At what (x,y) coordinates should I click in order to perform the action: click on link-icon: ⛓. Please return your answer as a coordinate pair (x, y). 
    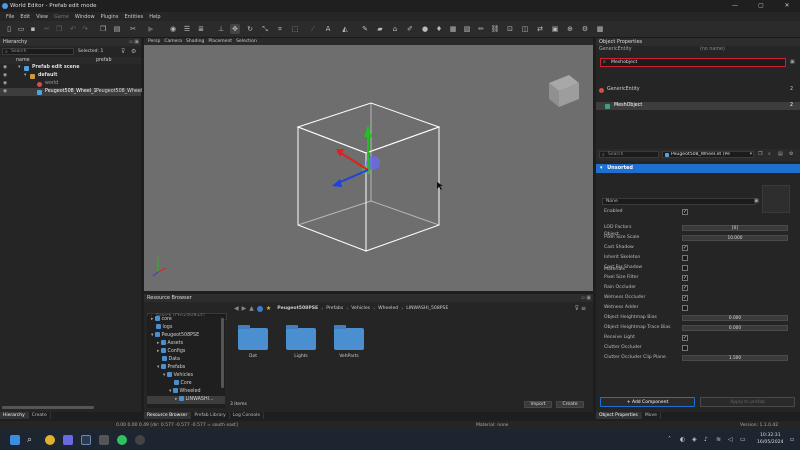
    Looking at the image, I should click on (495, 29).